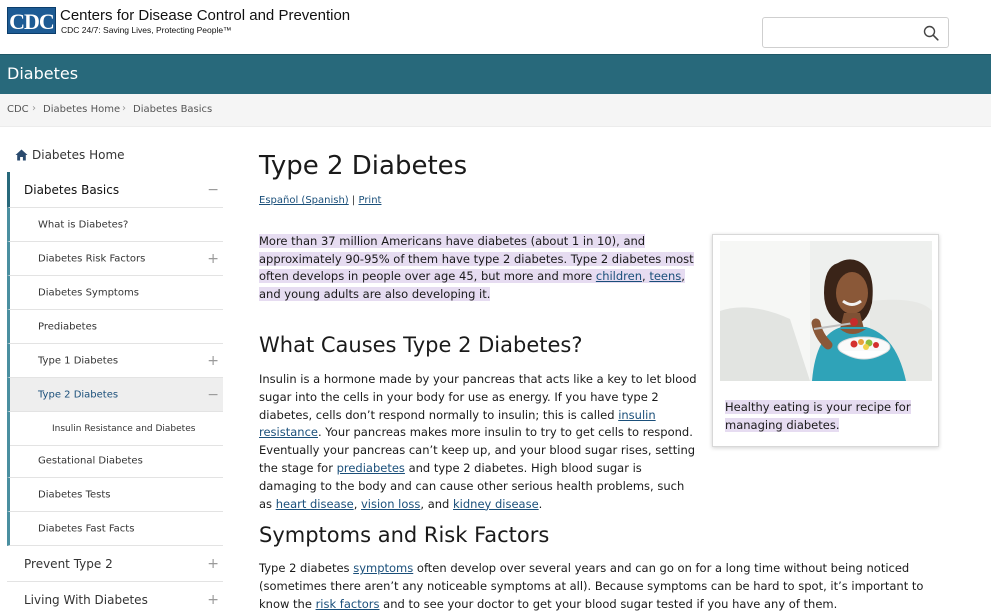  I want to click on sidebar-item-living-with-diabetes: Living With Diabetes +, so click(115, 599).